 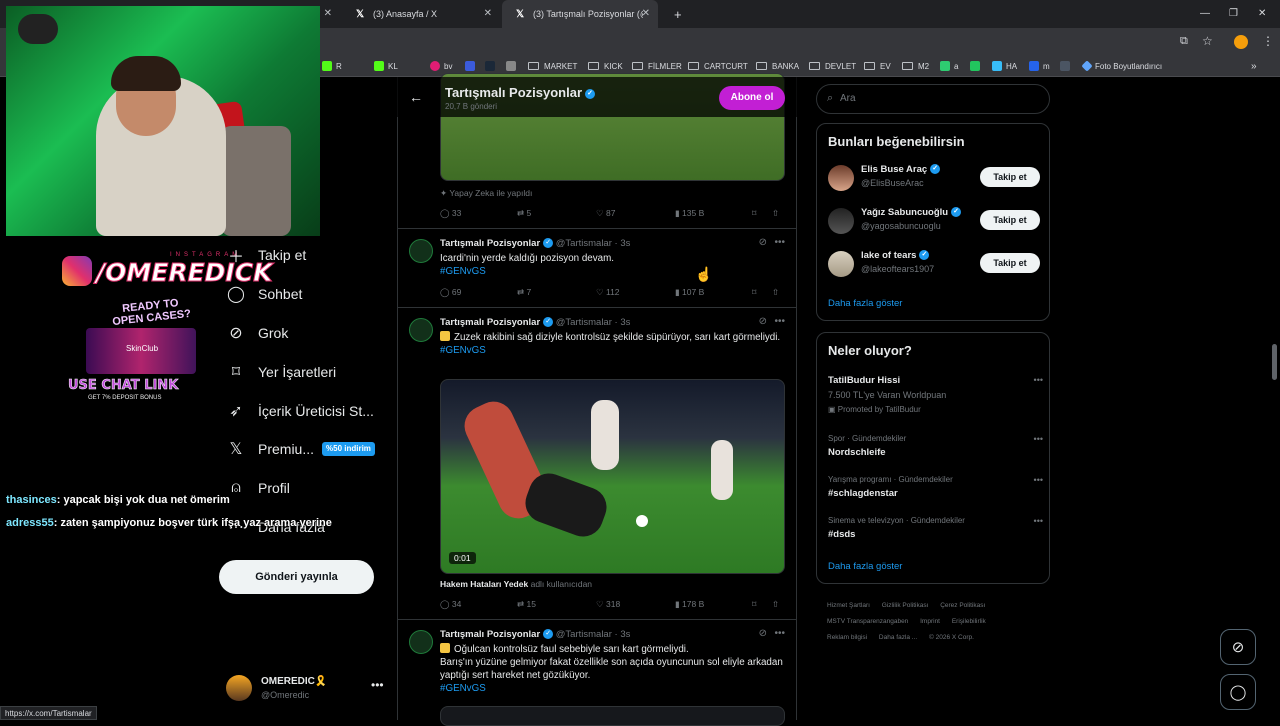 I want to click on reply-button: ◯ 69, so click(x=450, y=292).